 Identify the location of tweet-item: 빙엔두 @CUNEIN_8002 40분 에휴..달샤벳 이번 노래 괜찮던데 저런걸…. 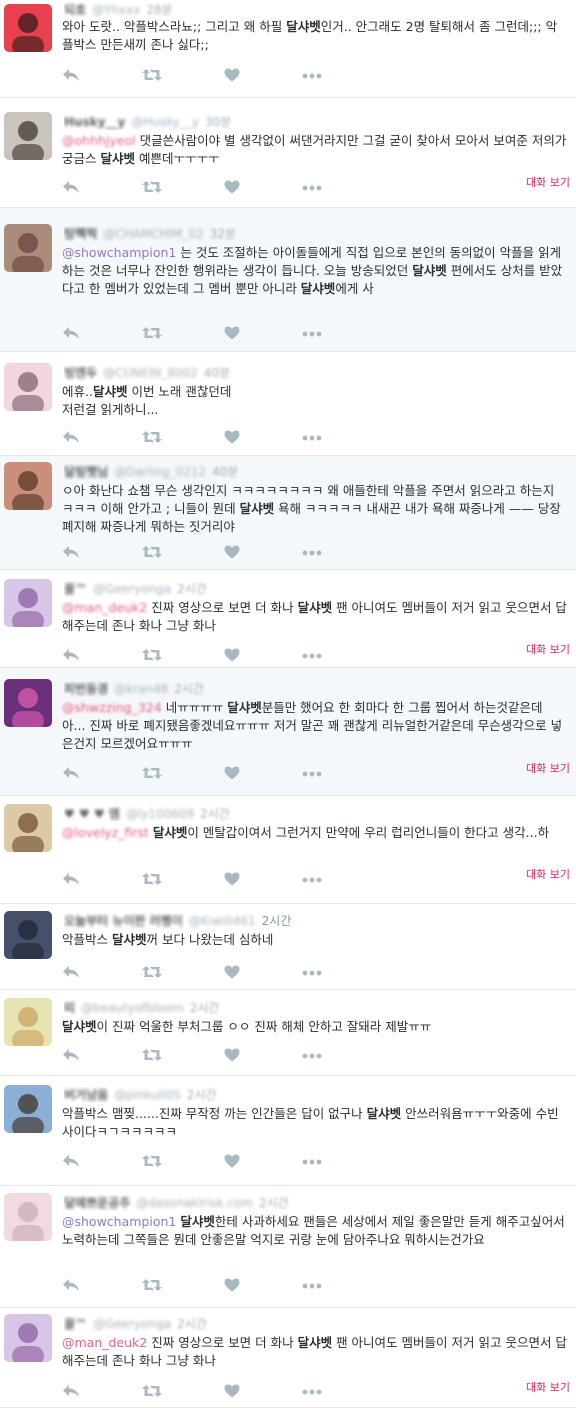
(288, 404).